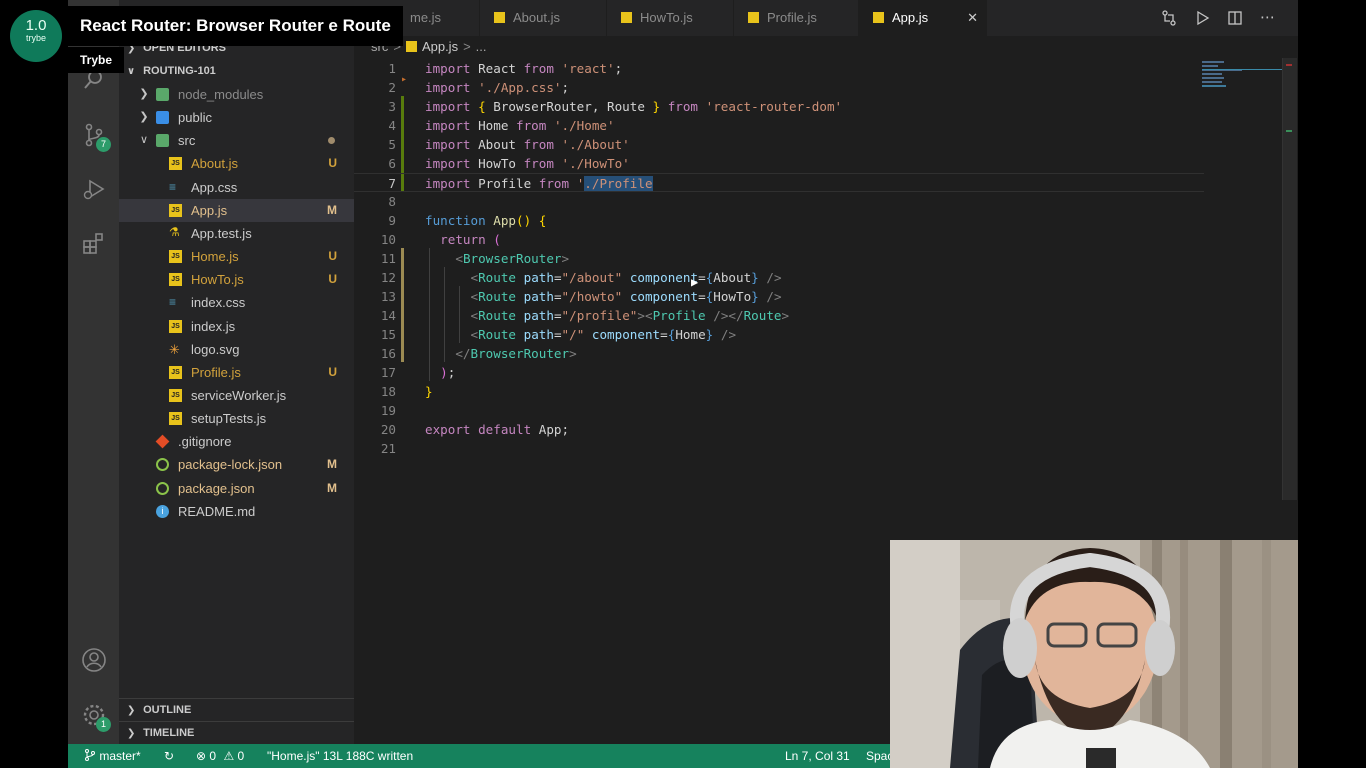 The image size is (1366, 768). I want to click on tree-item: JS serviceWorker.js, so click(236, 395).